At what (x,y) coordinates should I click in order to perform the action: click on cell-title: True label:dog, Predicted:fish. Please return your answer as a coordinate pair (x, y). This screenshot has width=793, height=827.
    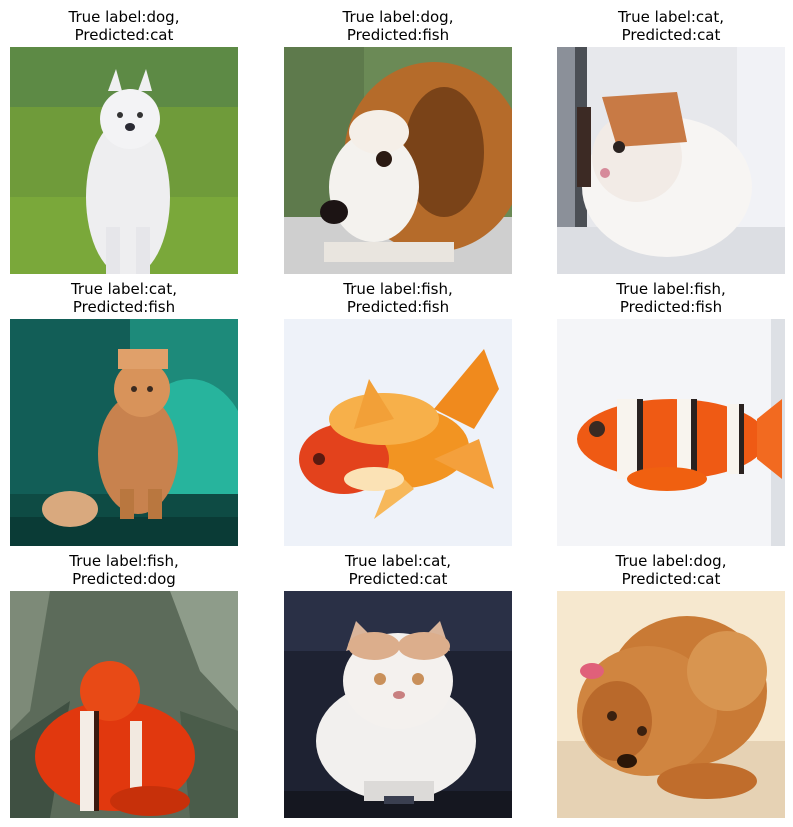
    Looking at the image, I should click on (398, 26).